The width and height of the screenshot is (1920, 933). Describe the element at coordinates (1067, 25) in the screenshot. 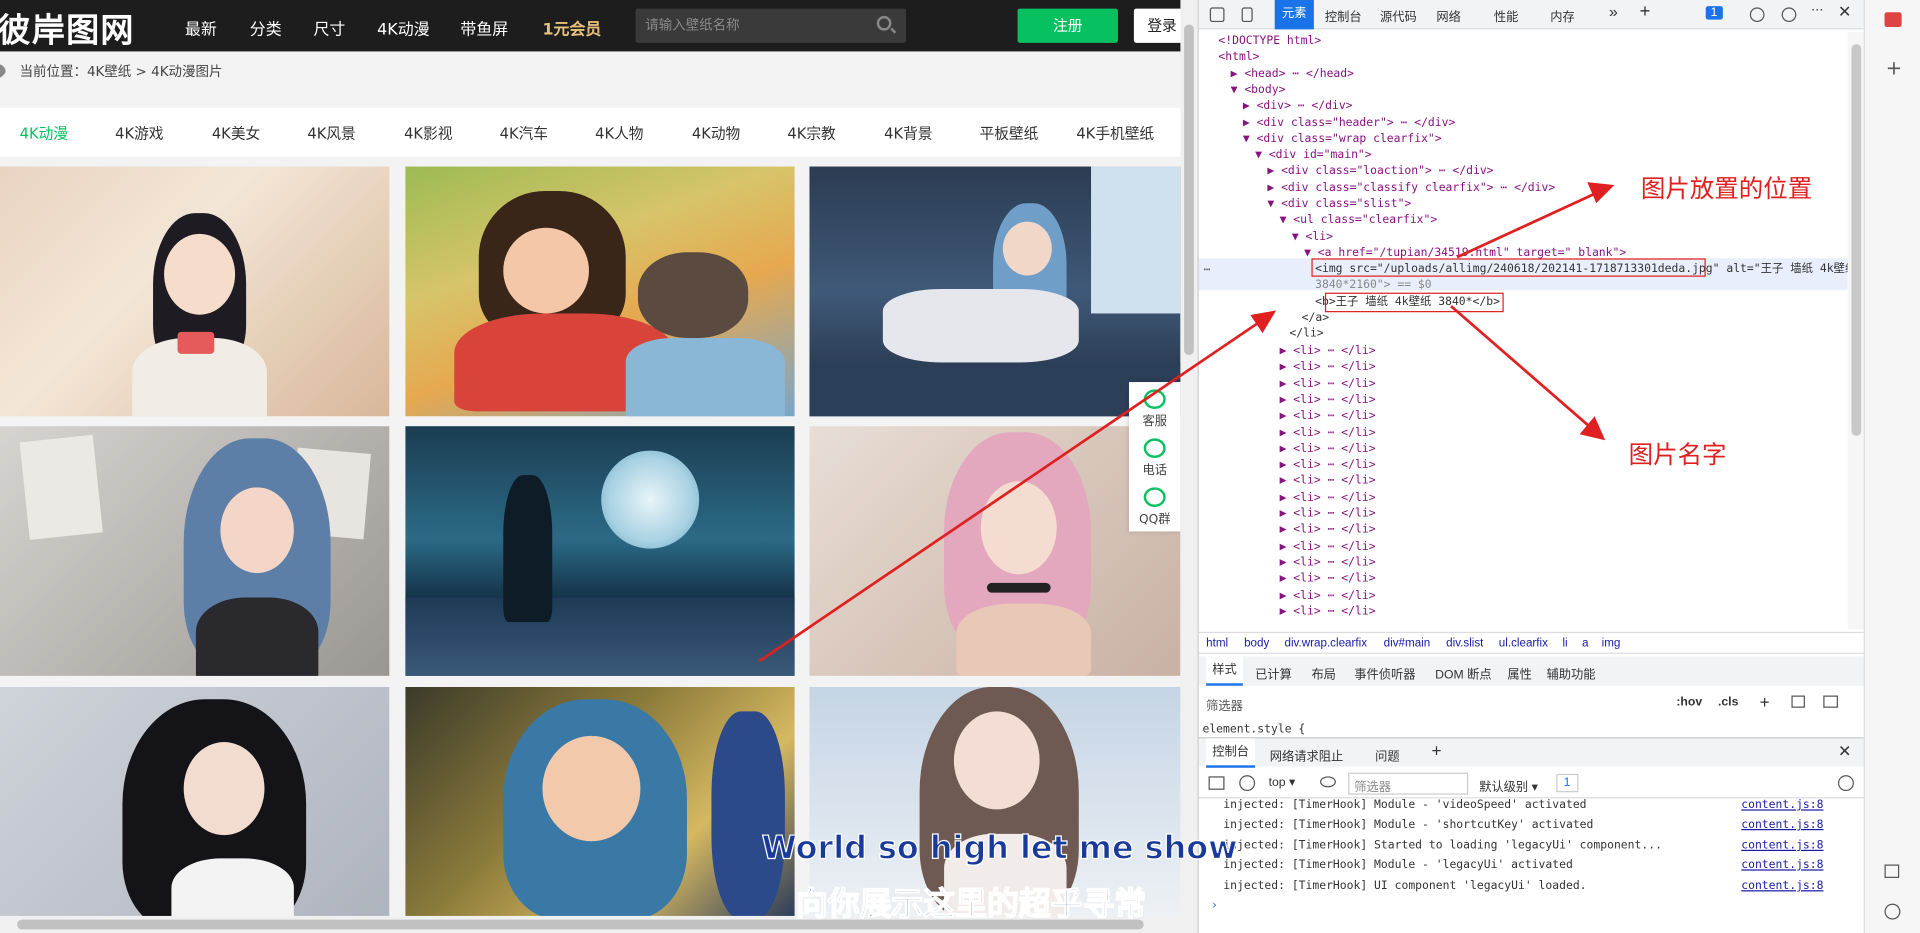

I see `register-button: 注册` at that location.